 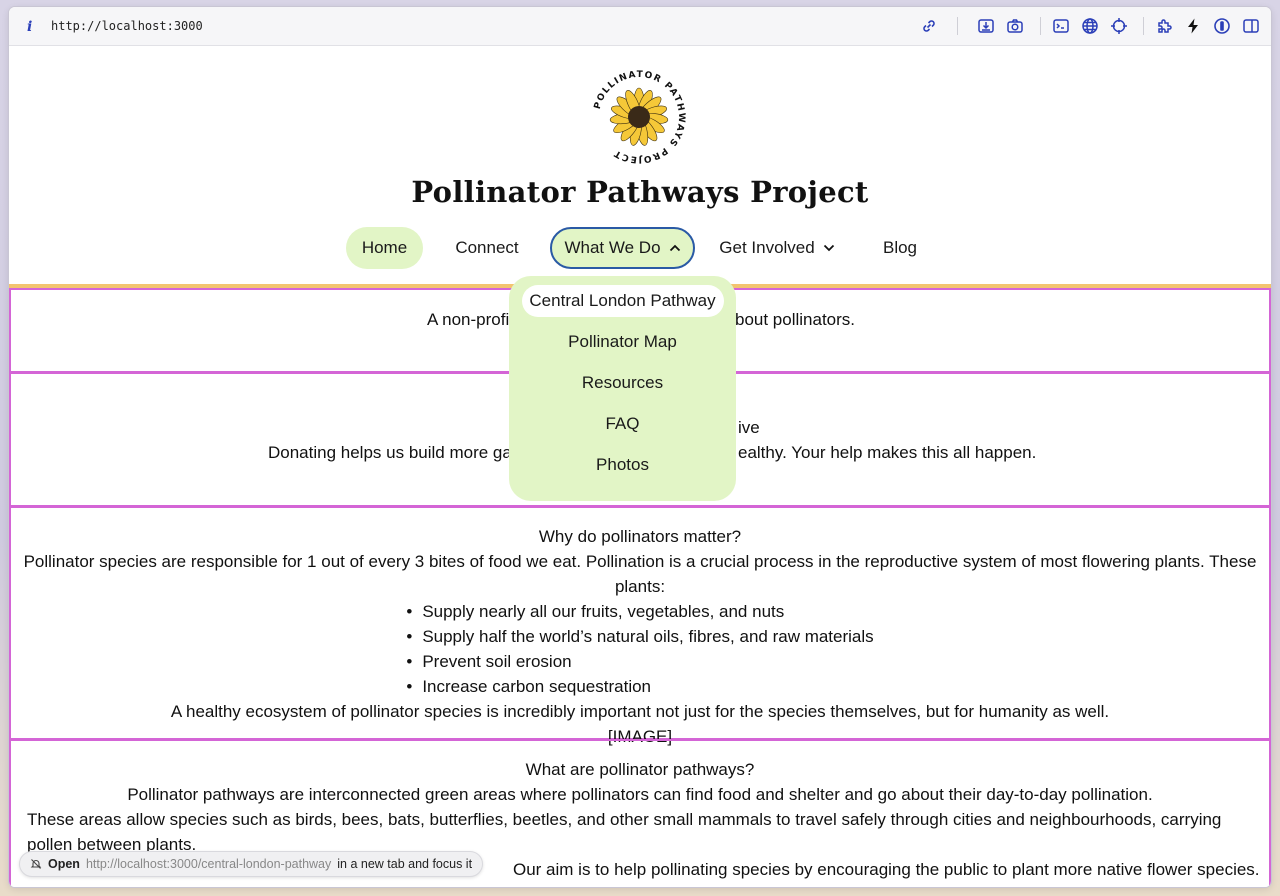 What do you see at coordinates (64, 864) in the screenshot?
I see `status-open-label: Open` at bounding box center [64, 864].